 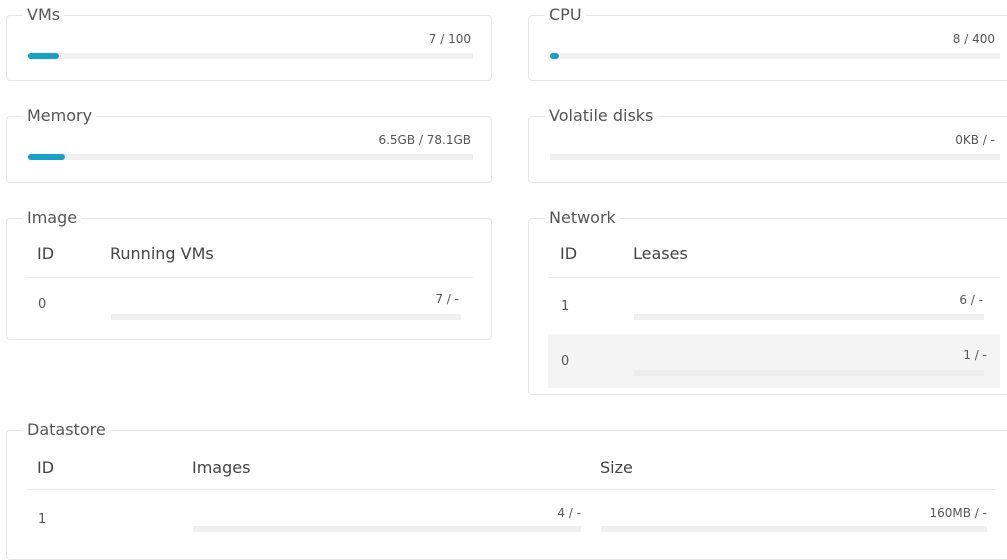 What do you see at coordinates (565, 361) in the screenshot?
I see `network-row-id: 0` at bounding box center [565, 361].